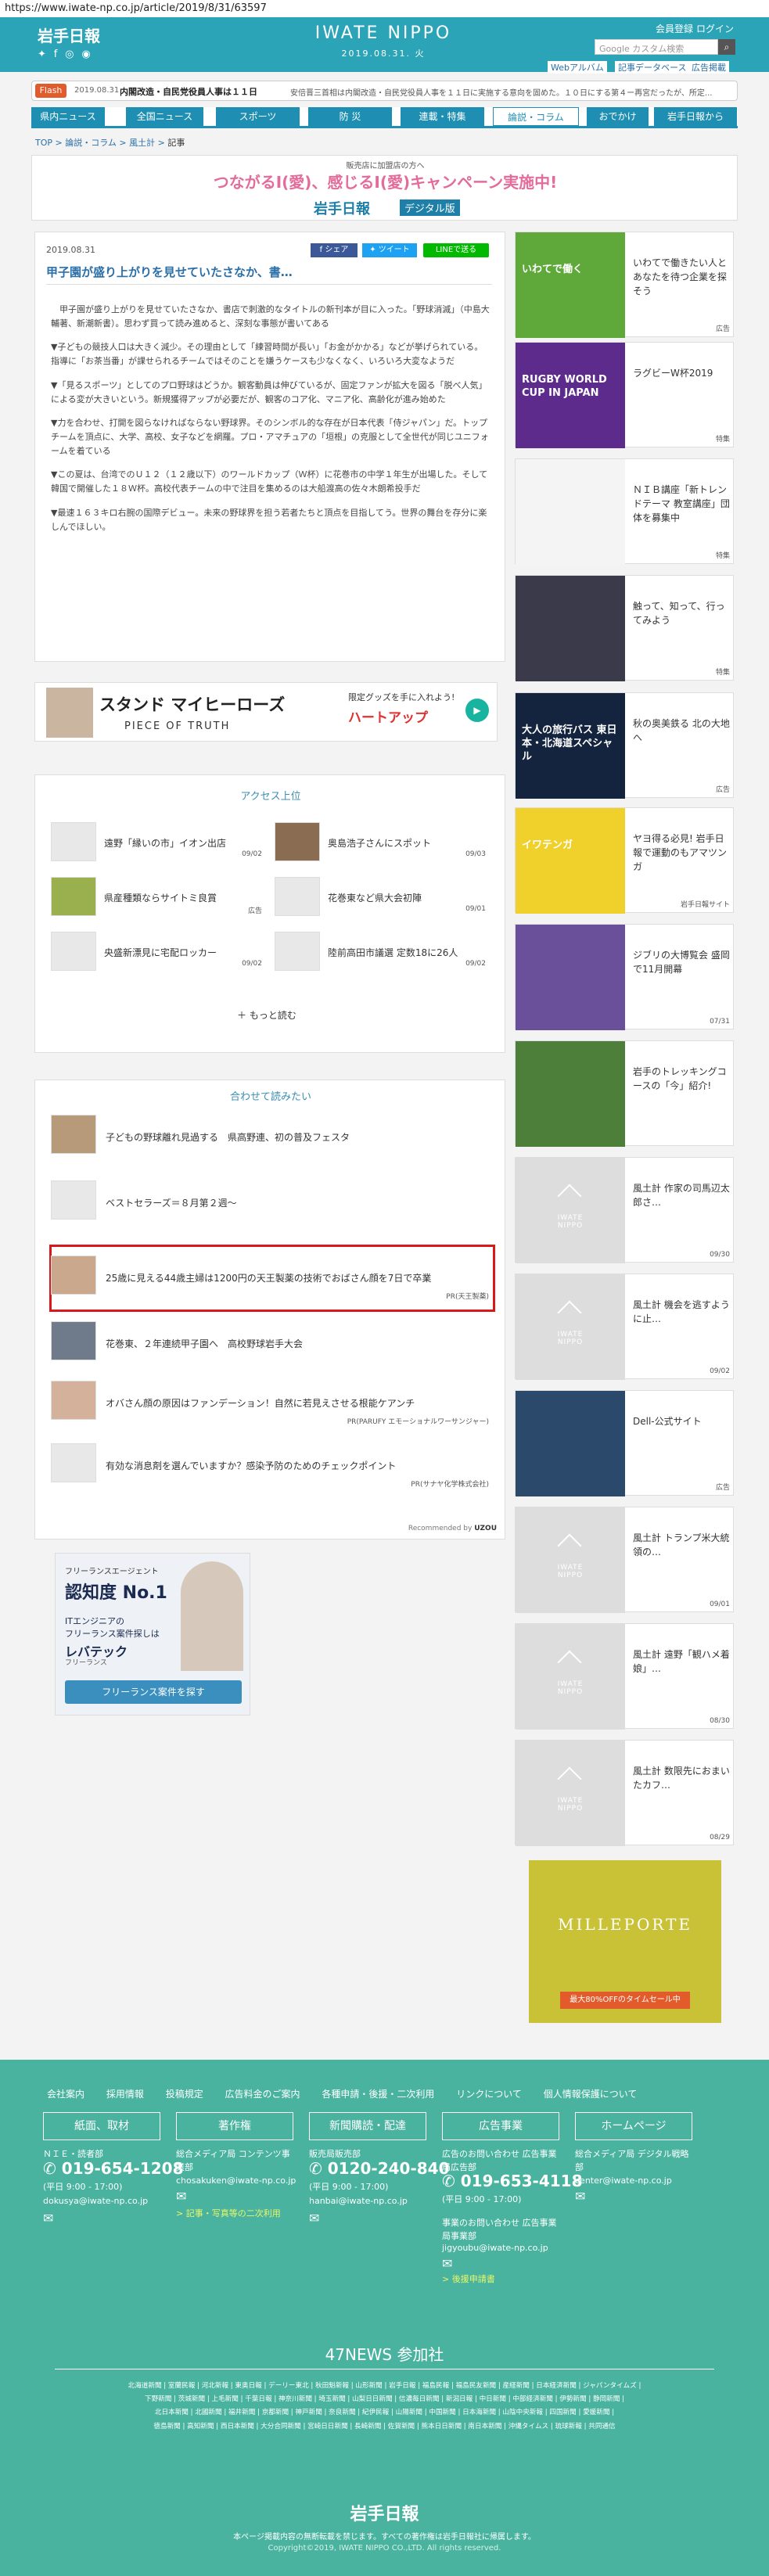 The image size is (769, 2576). I want to click on list-item: 奥島浩子さんにスポット 09/03, so click(380, 845).